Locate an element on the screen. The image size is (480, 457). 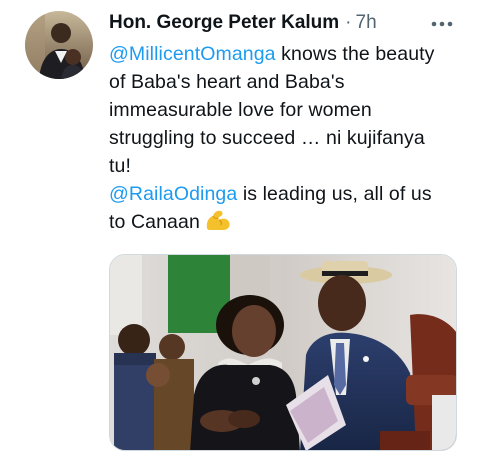
tweet-header: Hon. George Peter Kalum · 7h is located at coordinates (243, 23).